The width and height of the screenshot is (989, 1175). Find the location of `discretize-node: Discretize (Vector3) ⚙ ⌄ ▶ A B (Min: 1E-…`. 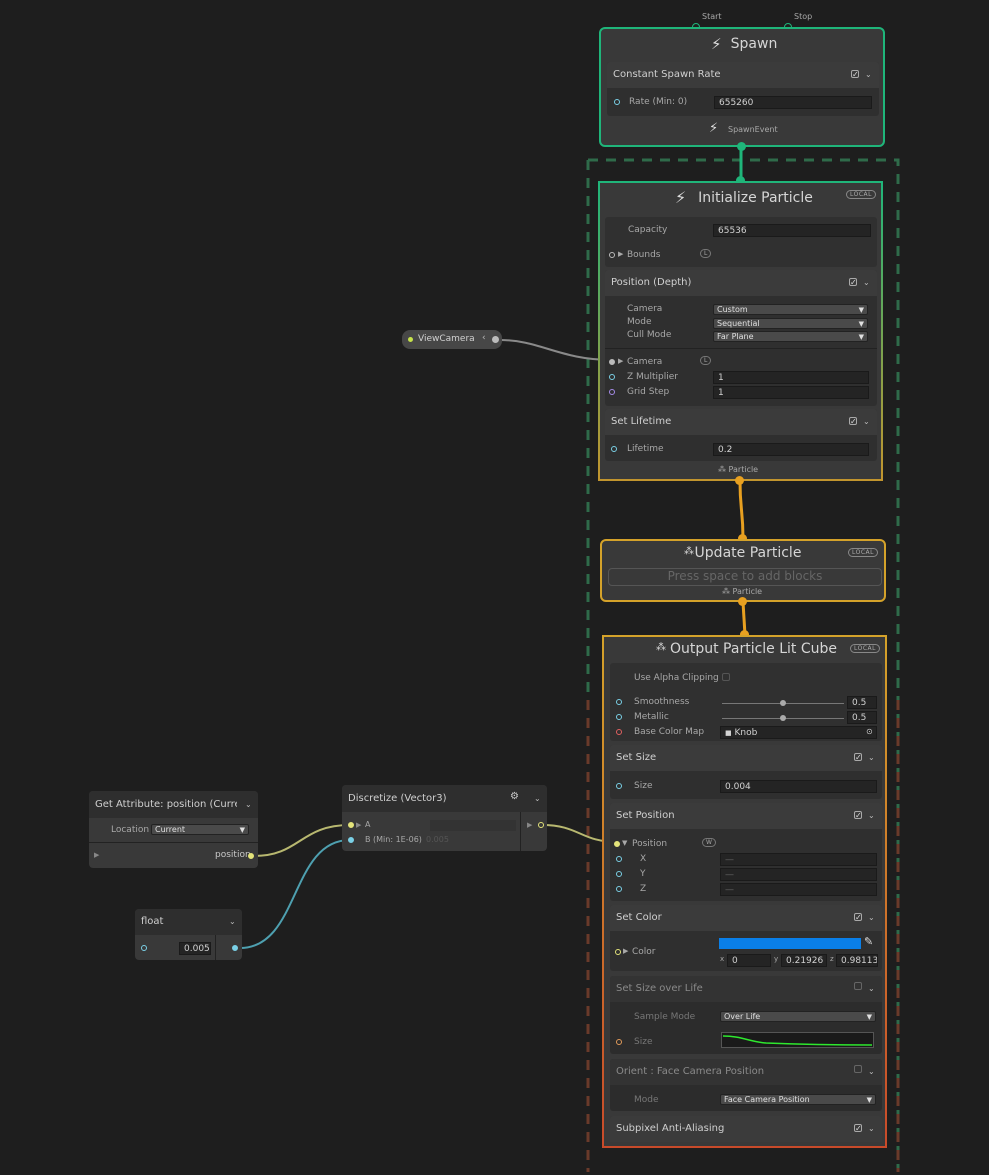

discretize-node: Discretize (Vector3) ⚙ ⌄ ▶ A B (Min: 1E-… is located at coordinates (444, 818).